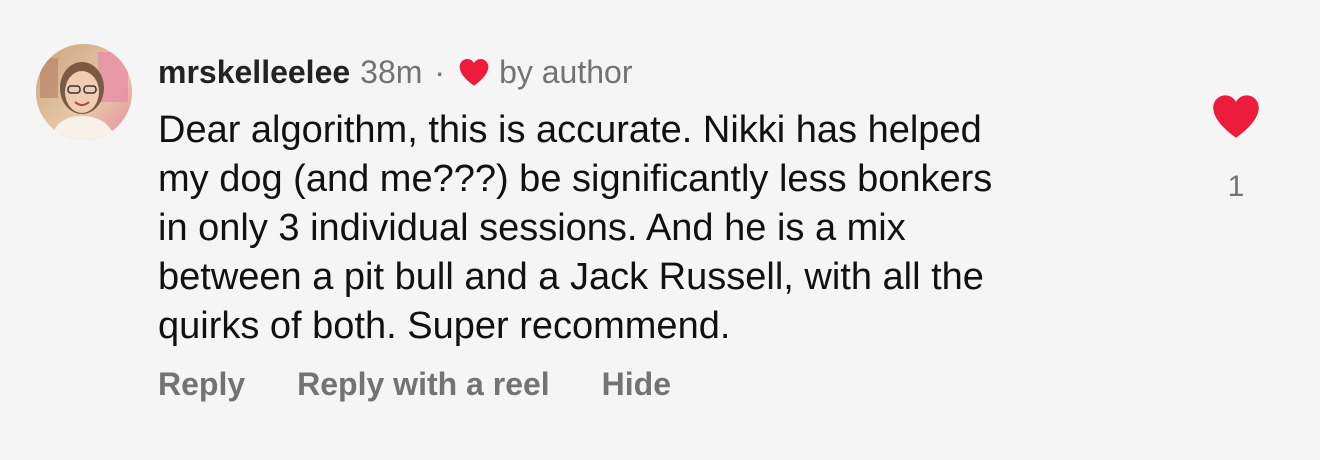  I want to click on like-column: 1, so click(1236, 152).